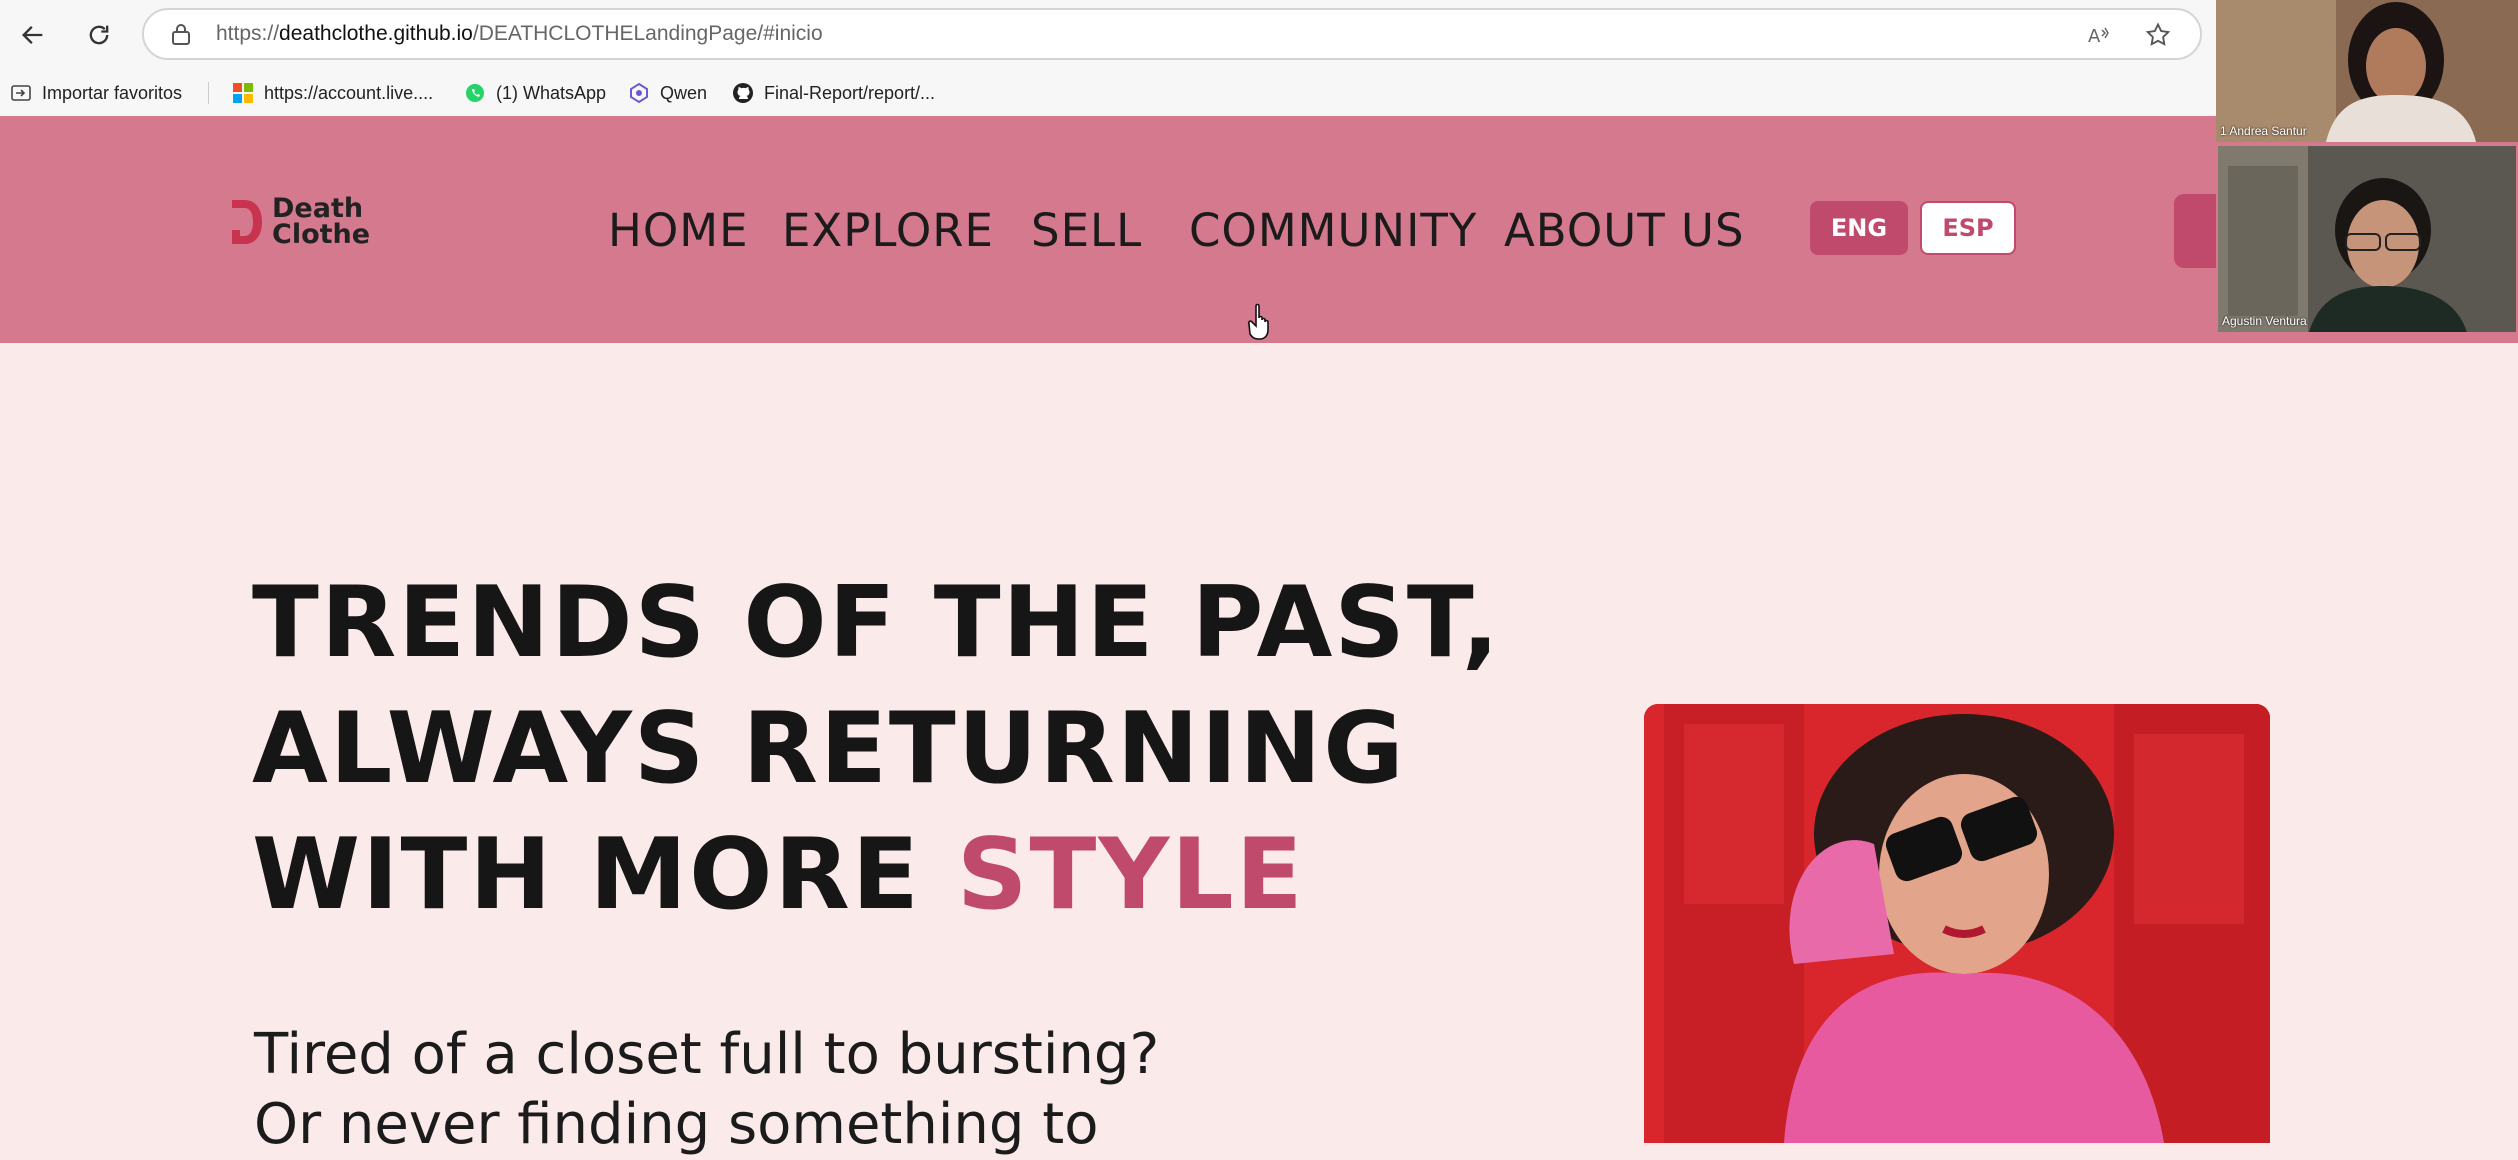 The width and height of the screenshot is (2518, 1160). Describe the element at coordinates (1086, 230) in the screenshot. I see `nav-sell: SELL` at that location.